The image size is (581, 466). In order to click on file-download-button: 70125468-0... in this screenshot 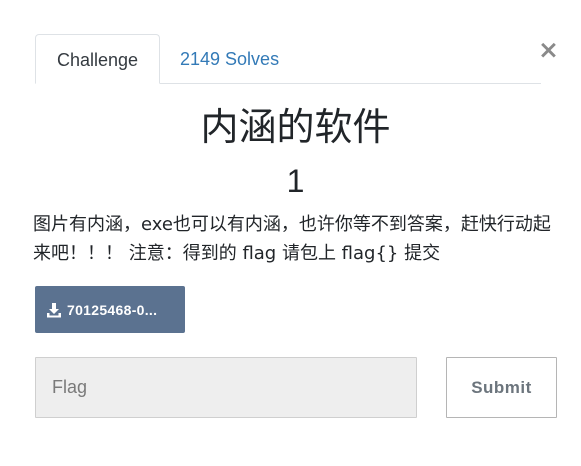, I will do `click(110, 309)`.